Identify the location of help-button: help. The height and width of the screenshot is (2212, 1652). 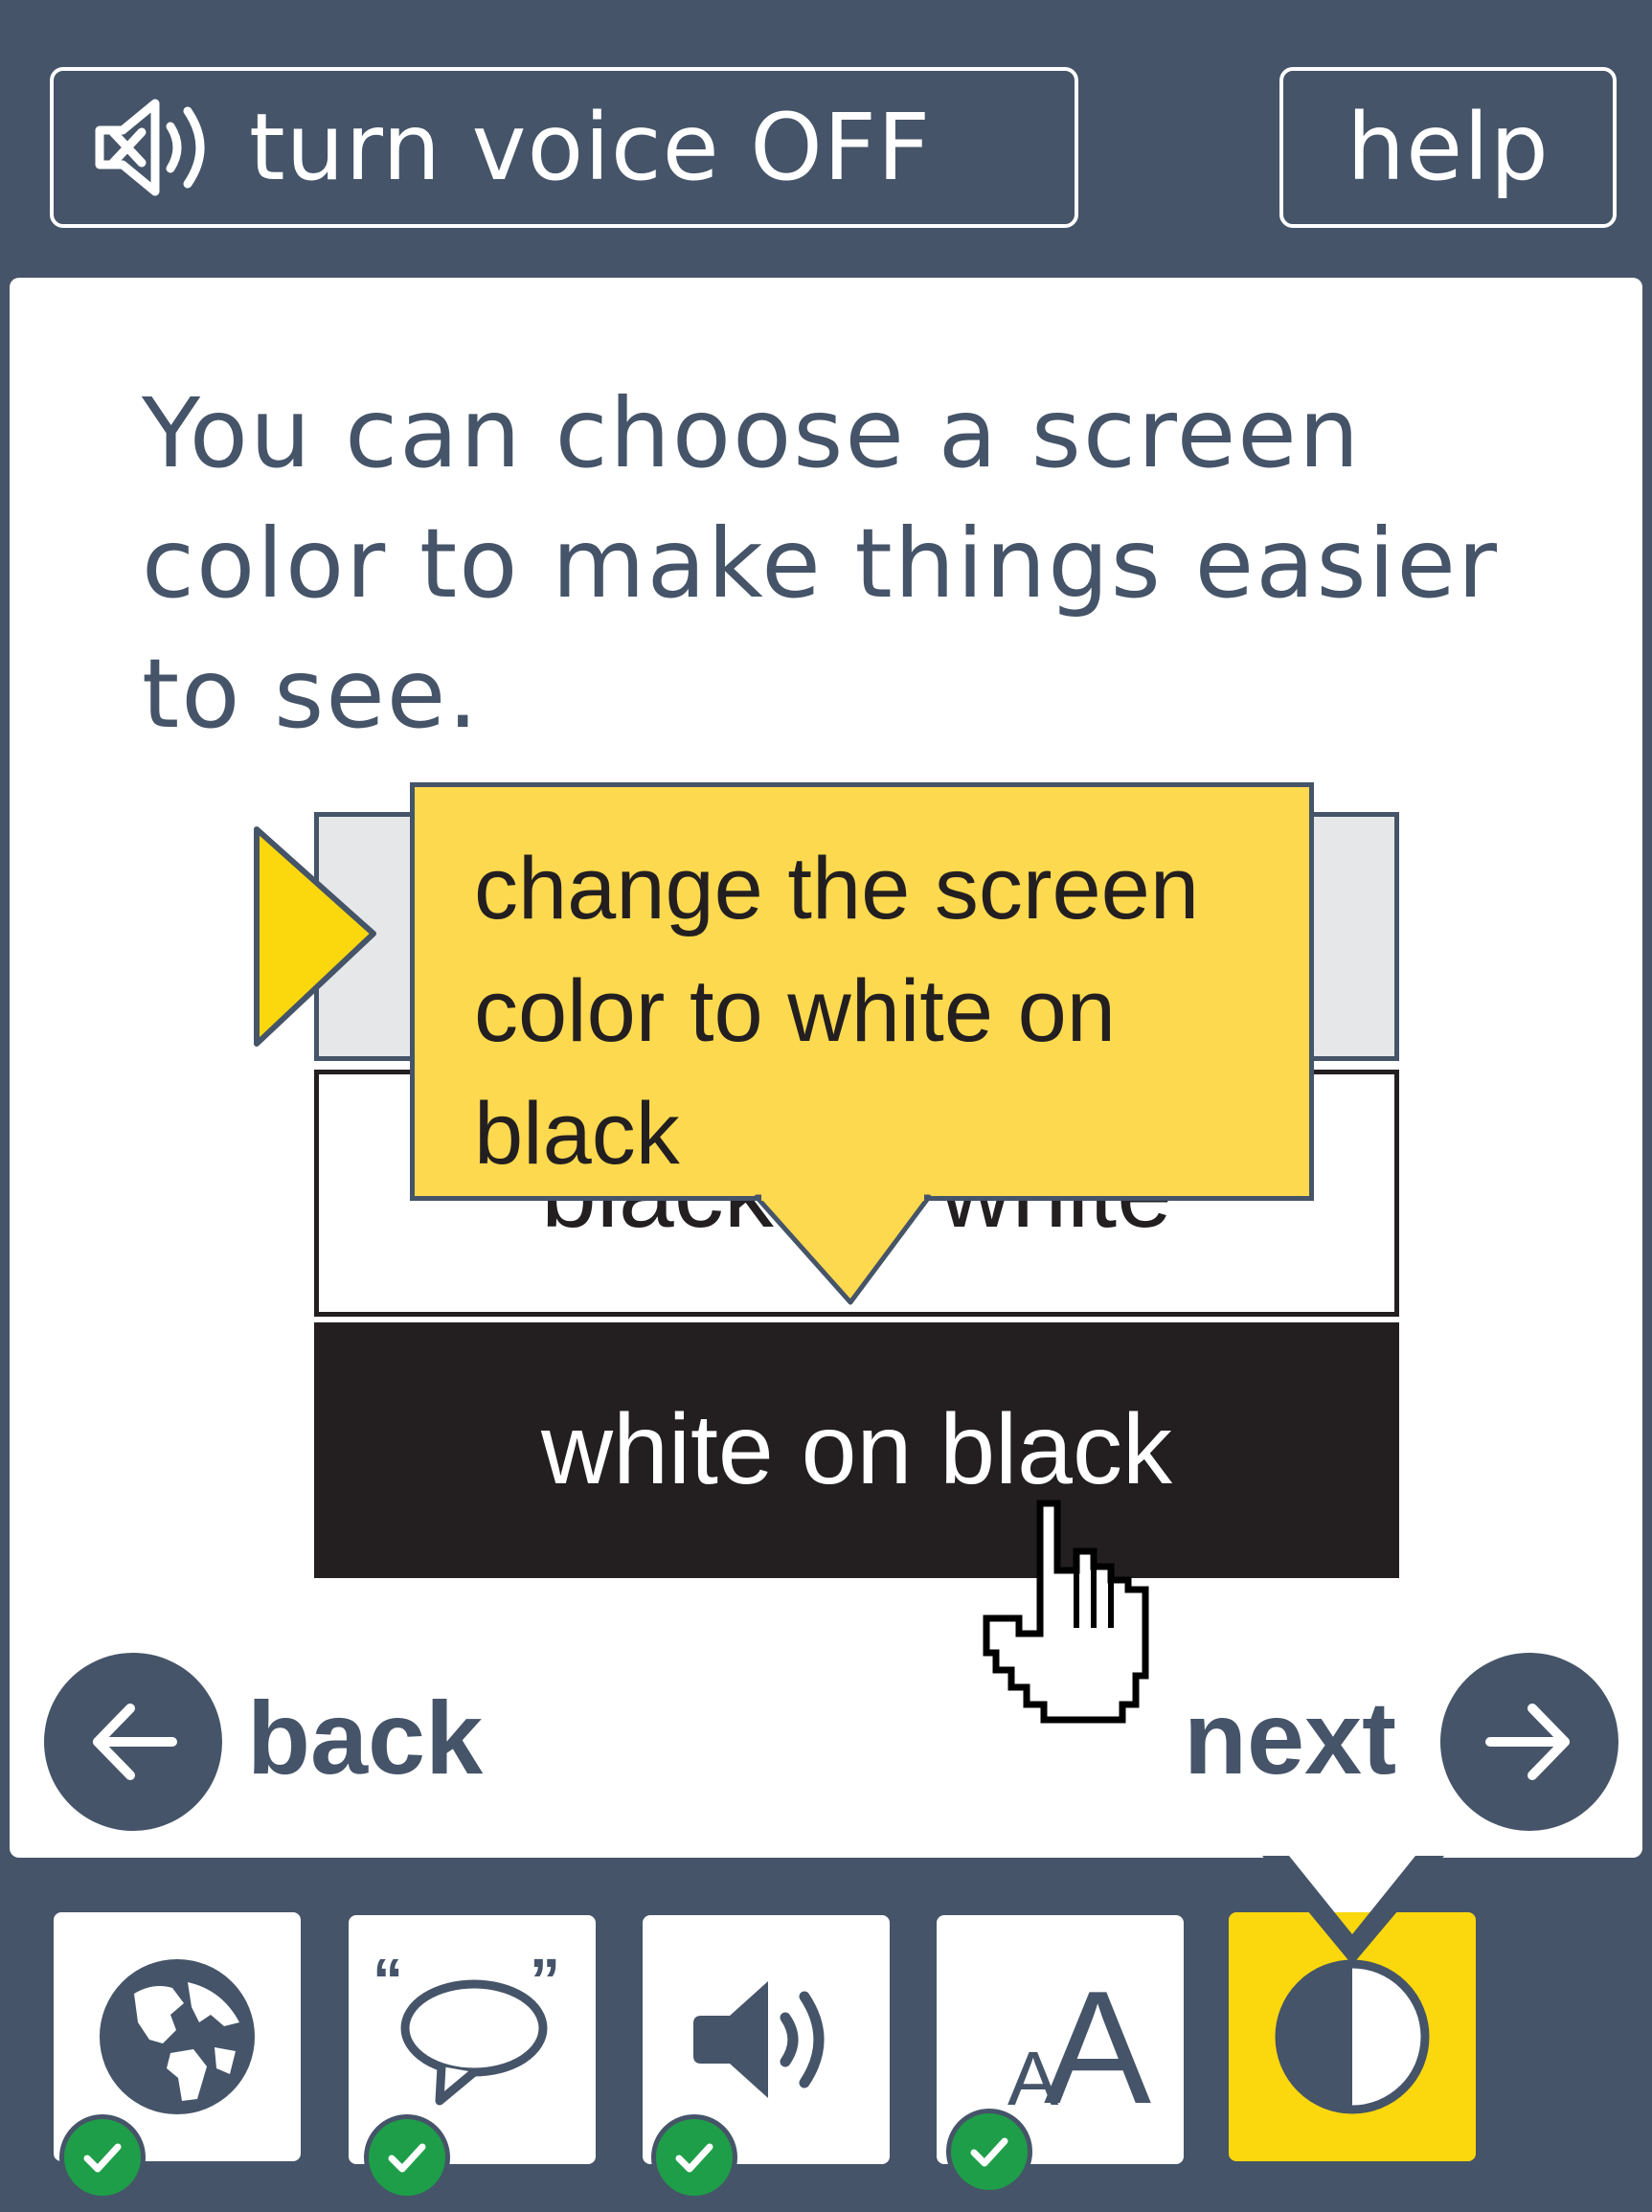
(1448, 147).